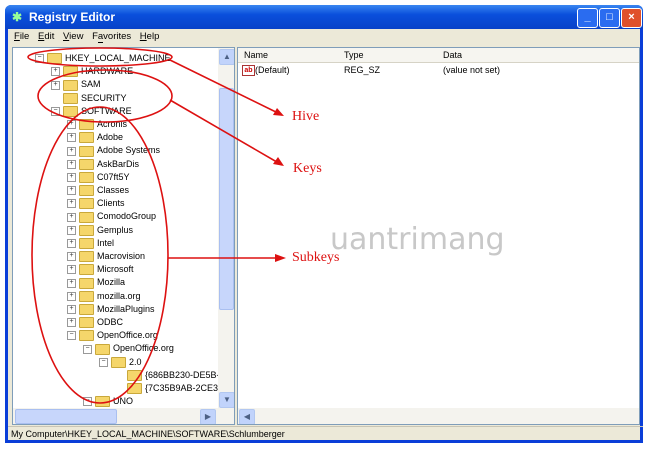  What do you see at coordinates (226, 87) in the screenshot?
I see `hive-arrow` at bounding box center [226, 87].